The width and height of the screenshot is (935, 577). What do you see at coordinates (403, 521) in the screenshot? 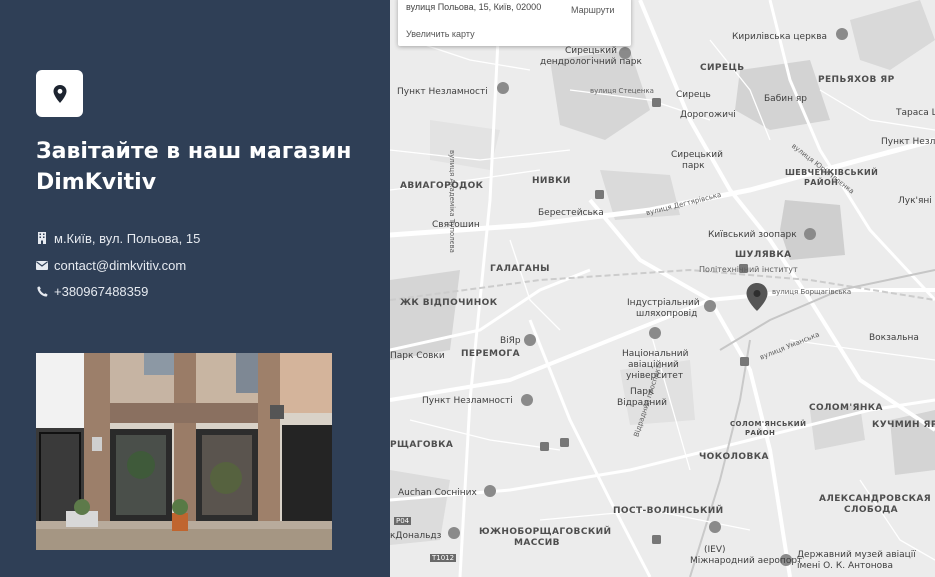
I see `map-label-p04: P04` at bounding box center [403, 521].